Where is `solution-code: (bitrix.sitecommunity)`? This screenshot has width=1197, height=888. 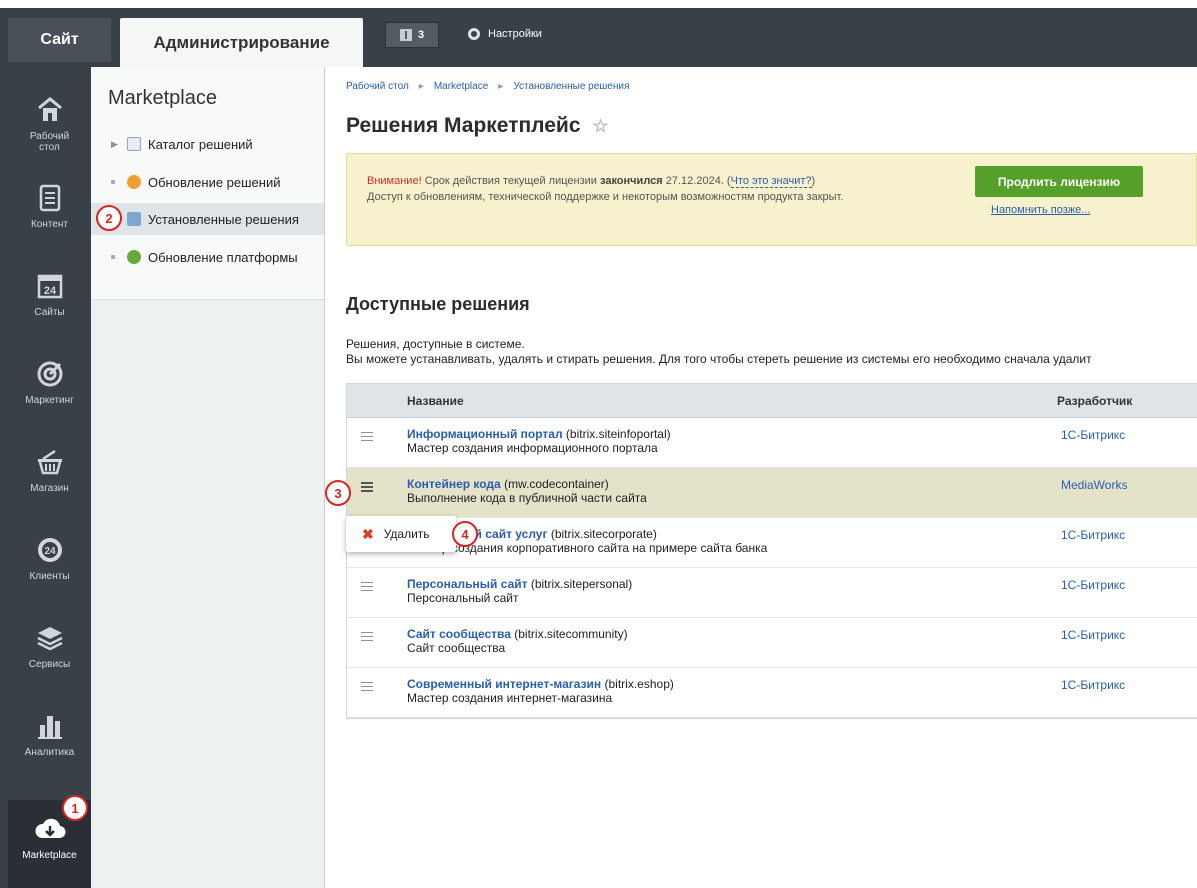
solution-code: (bitrix.sitecommunity) is located at coordinates (569, 634).